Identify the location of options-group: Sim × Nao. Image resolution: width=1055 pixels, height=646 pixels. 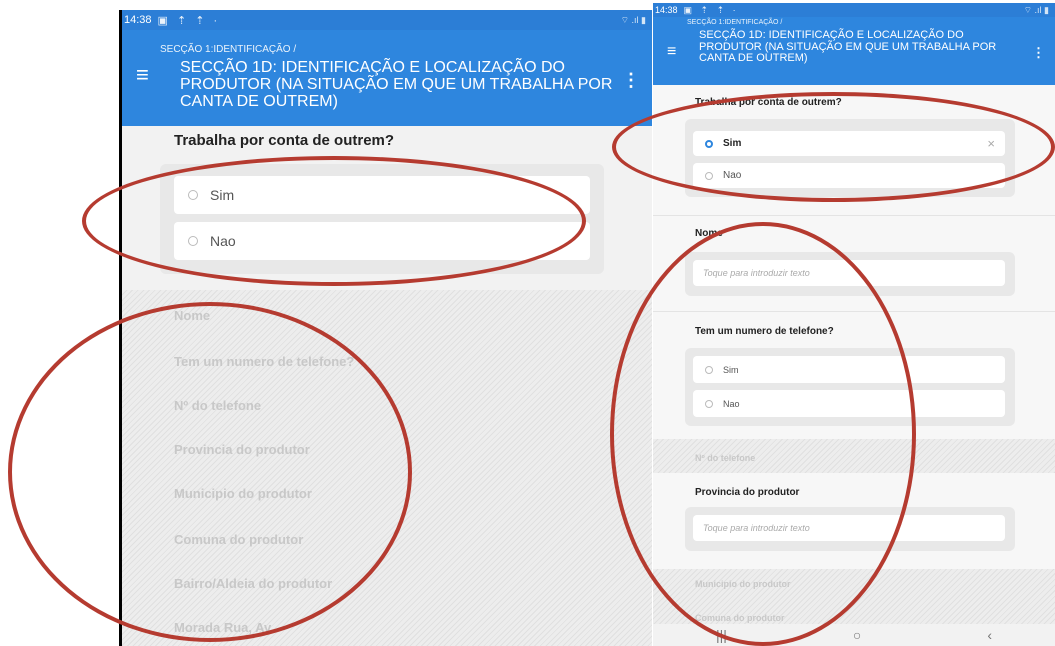
(850, 158).